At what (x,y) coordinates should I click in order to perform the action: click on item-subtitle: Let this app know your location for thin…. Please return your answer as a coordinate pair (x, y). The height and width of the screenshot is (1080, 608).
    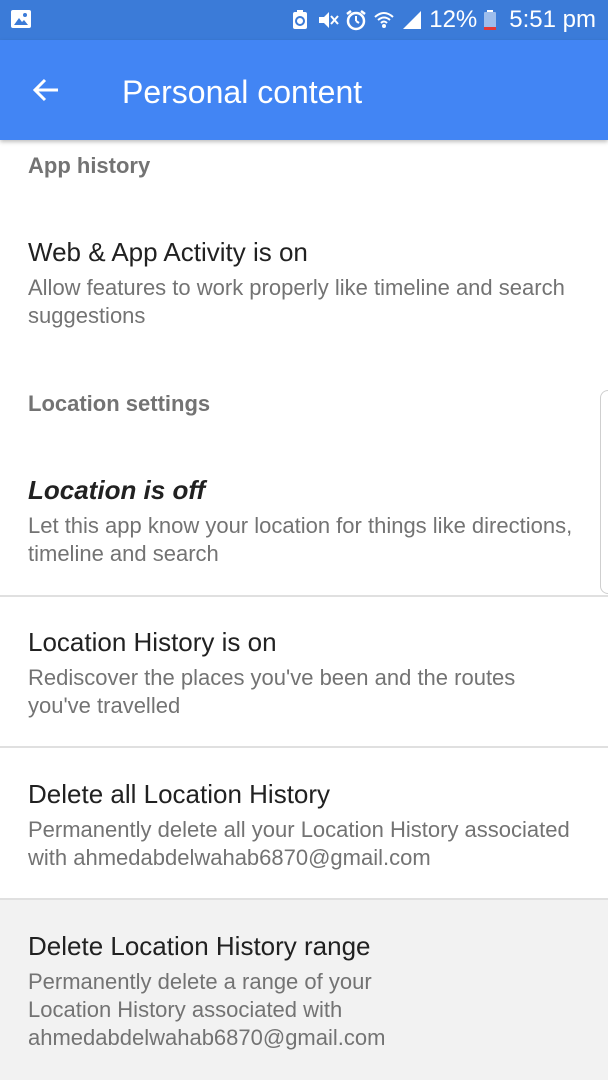
    Looking at the image, I should click on (300, 539).